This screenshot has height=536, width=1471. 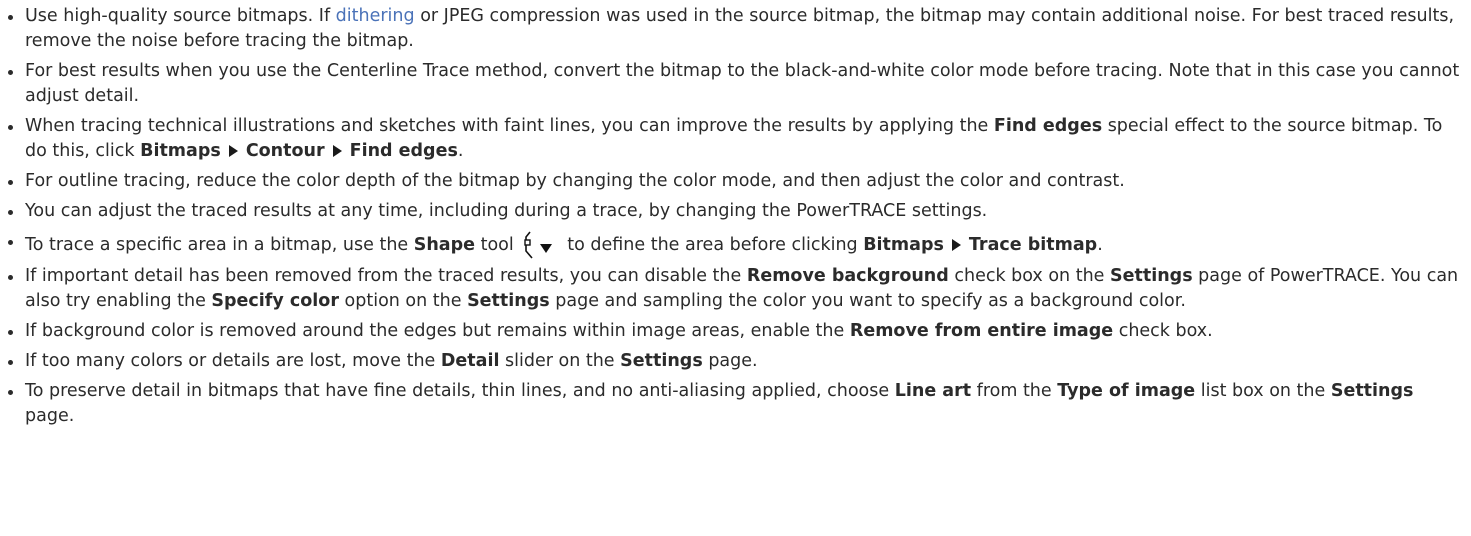 What do you see at coordinates (1126, 391) in the screenshot?
I see `bold-term: Type of image` at bounding box center [1126, 391].